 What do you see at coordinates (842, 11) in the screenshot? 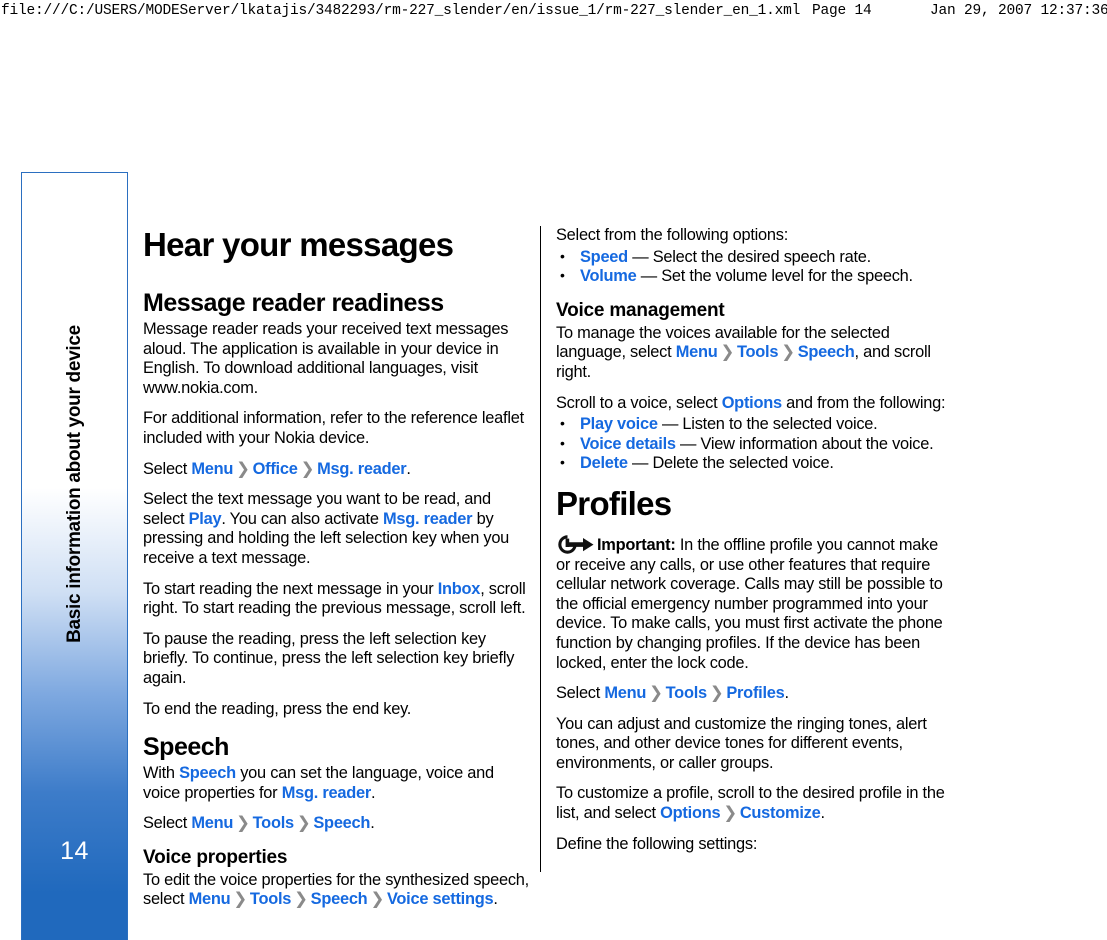
I see `print-header-page: Page 14` at bounding box center [842, 11].